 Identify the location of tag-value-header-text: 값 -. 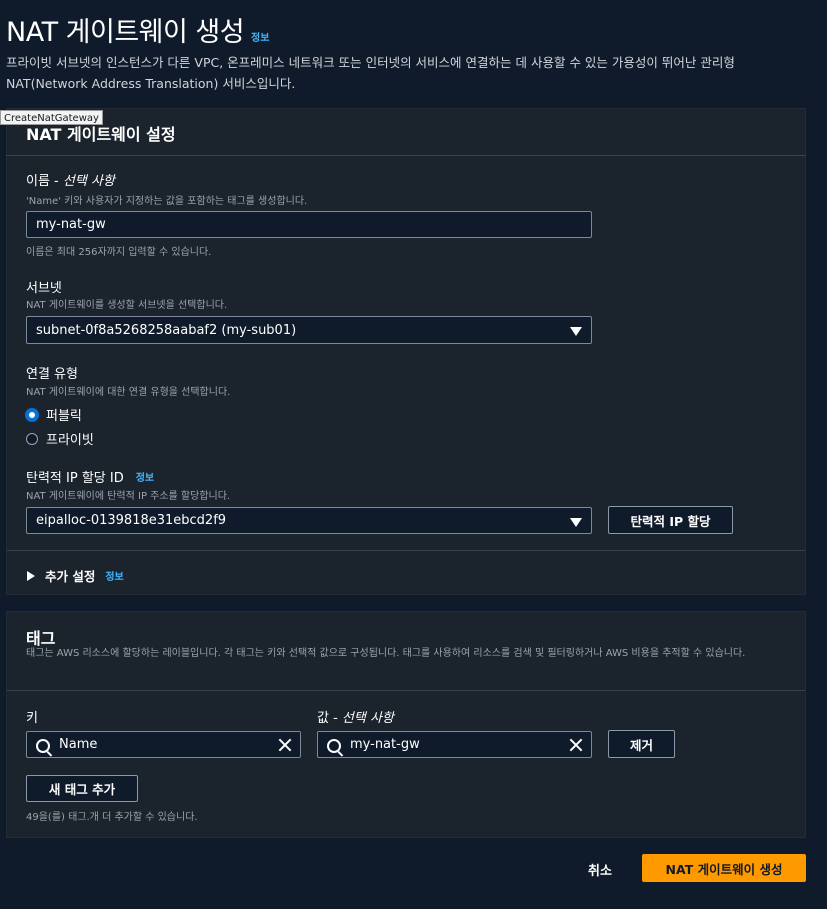
(329, 718).